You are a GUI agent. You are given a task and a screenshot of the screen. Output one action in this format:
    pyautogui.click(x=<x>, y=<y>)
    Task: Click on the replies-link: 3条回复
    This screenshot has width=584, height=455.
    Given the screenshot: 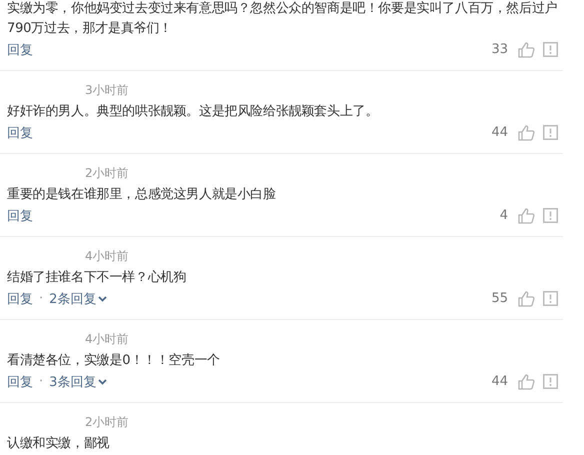 What is the action you would take?
    pyautogui.click(x=78, y=381)
    